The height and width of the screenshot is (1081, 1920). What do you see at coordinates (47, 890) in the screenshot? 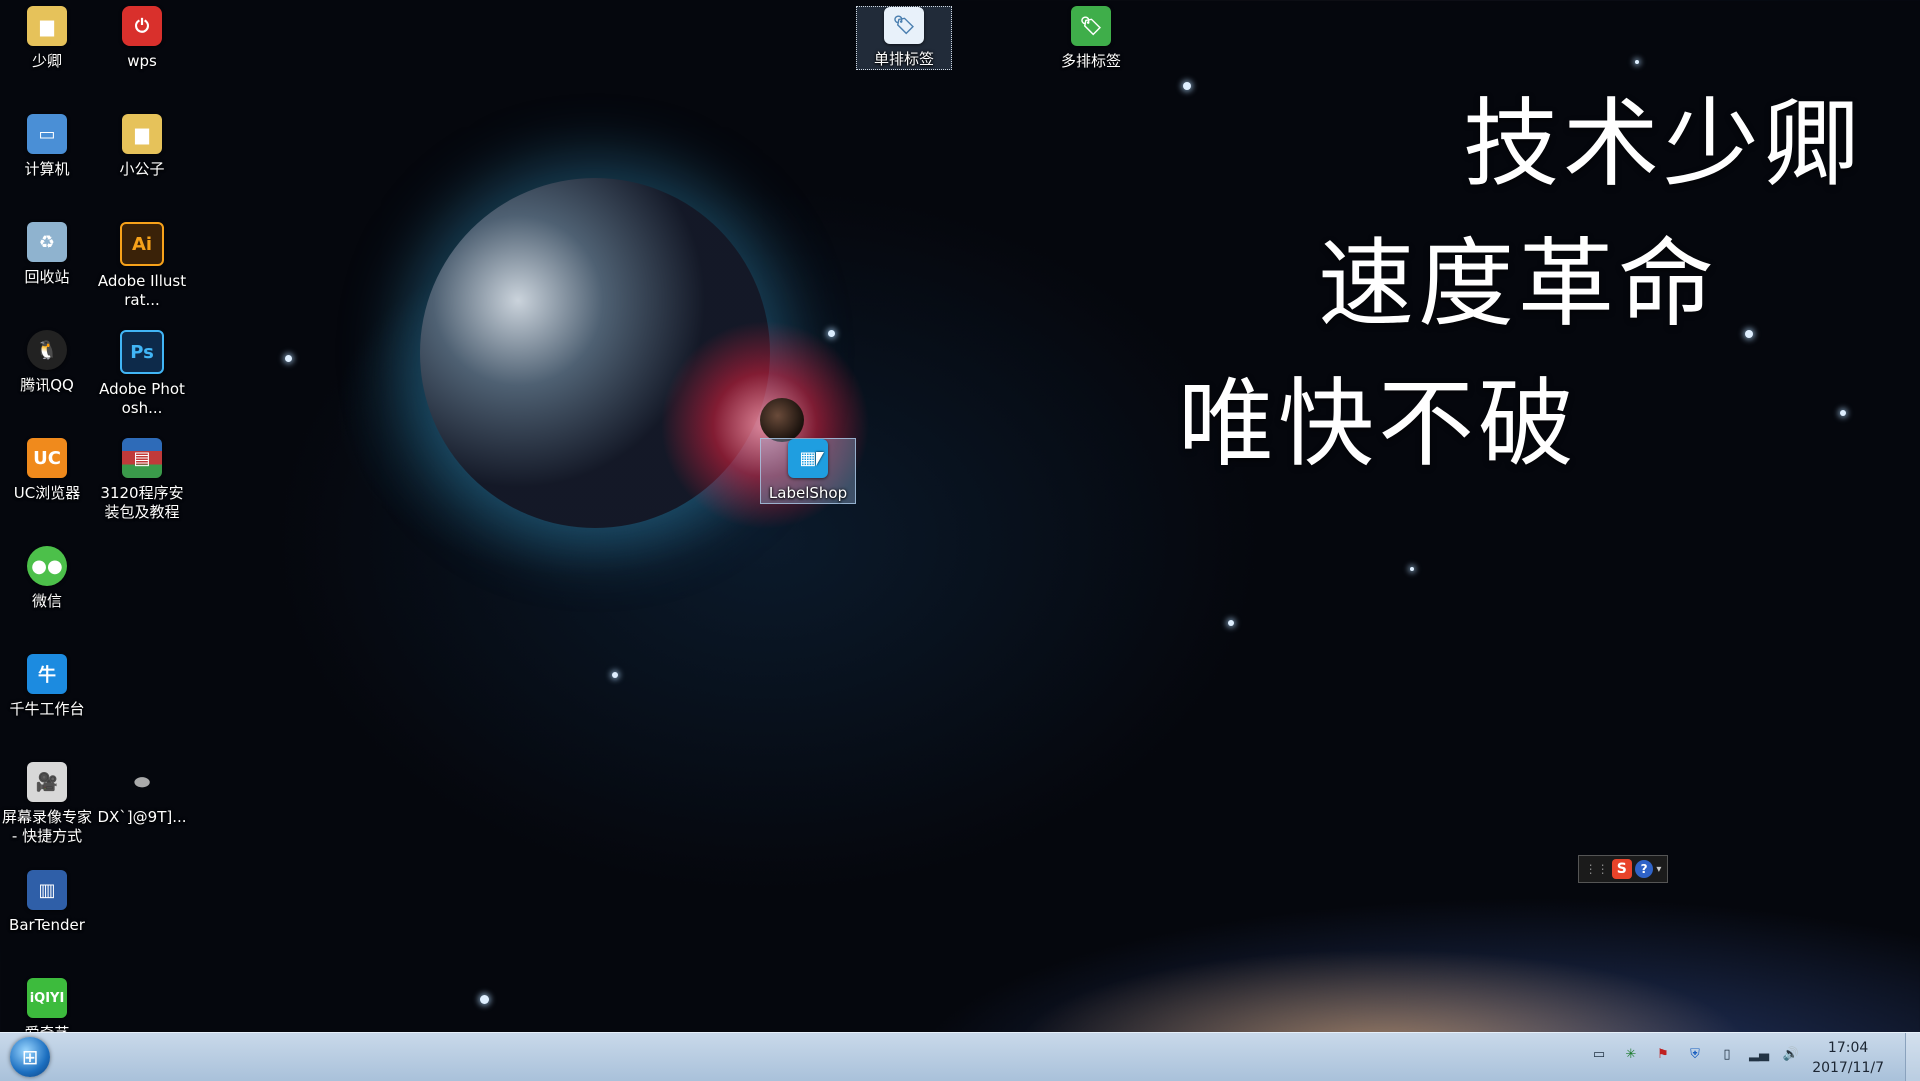
I see `bartender-icon: ▥` at bounding box center [47, 890].